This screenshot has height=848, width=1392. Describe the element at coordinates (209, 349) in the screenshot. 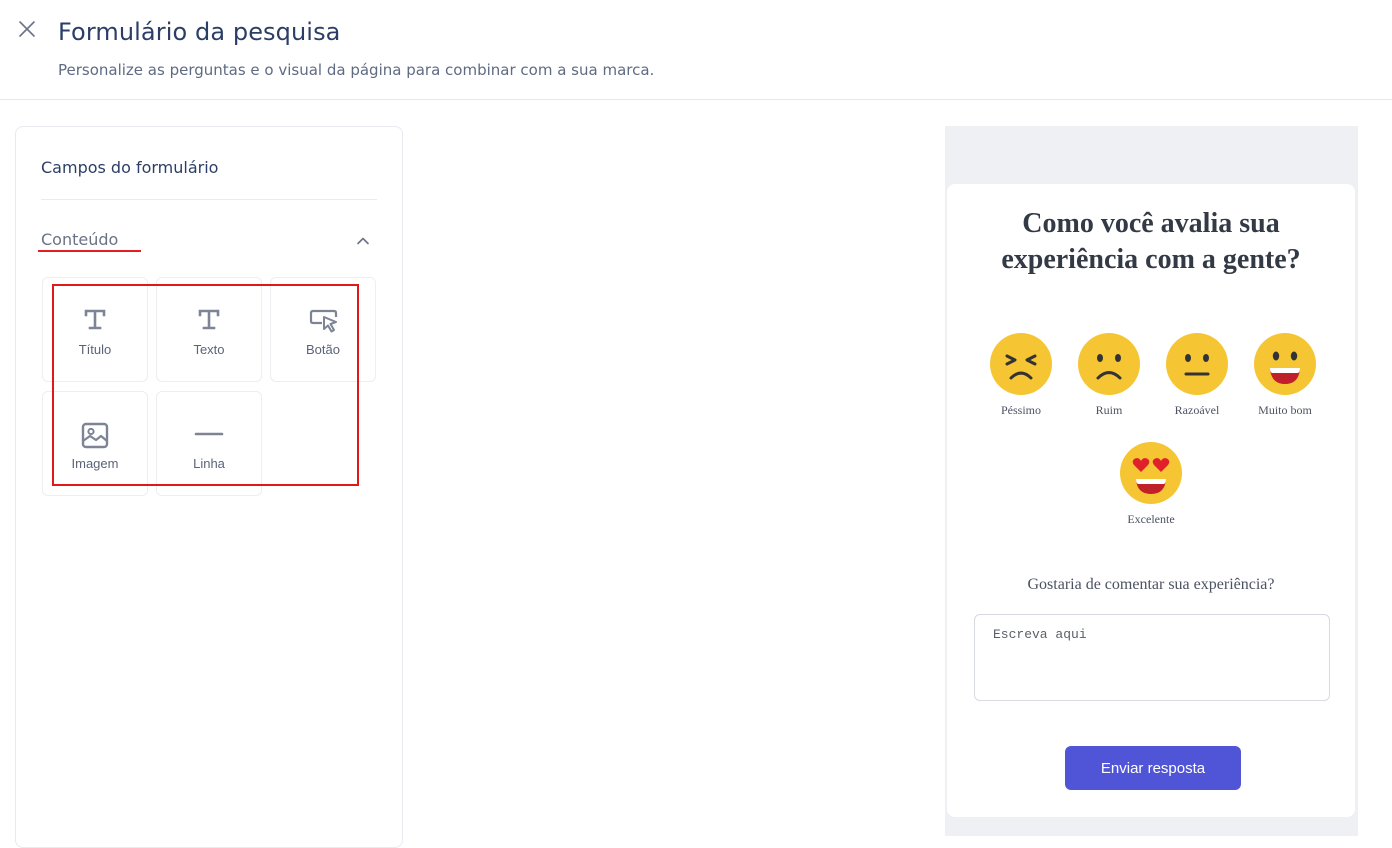

I see `tile-label: Texto` at that location.